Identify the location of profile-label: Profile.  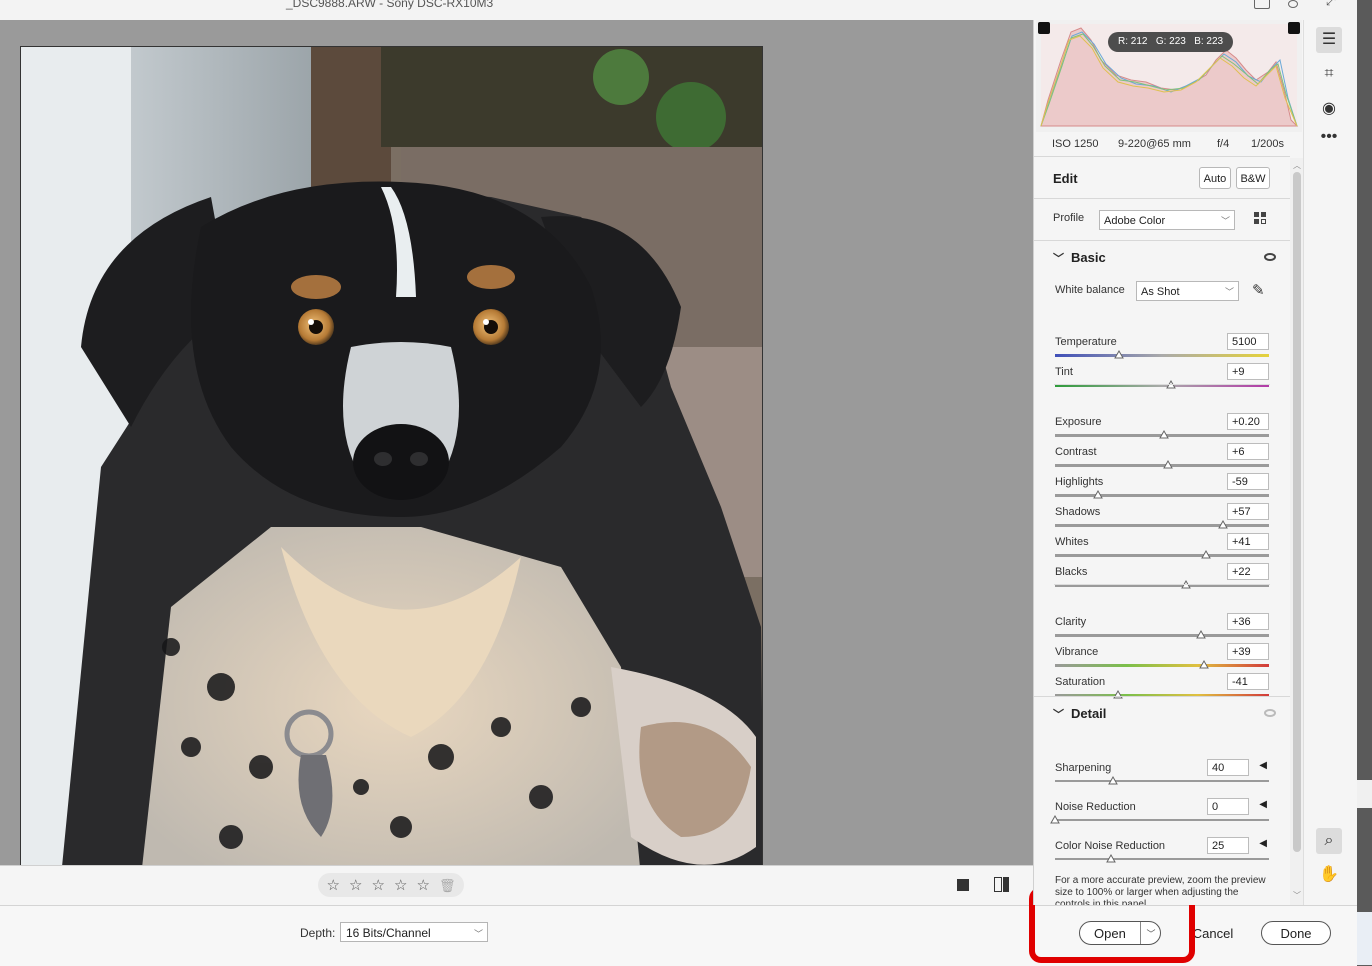
(1069, 218).